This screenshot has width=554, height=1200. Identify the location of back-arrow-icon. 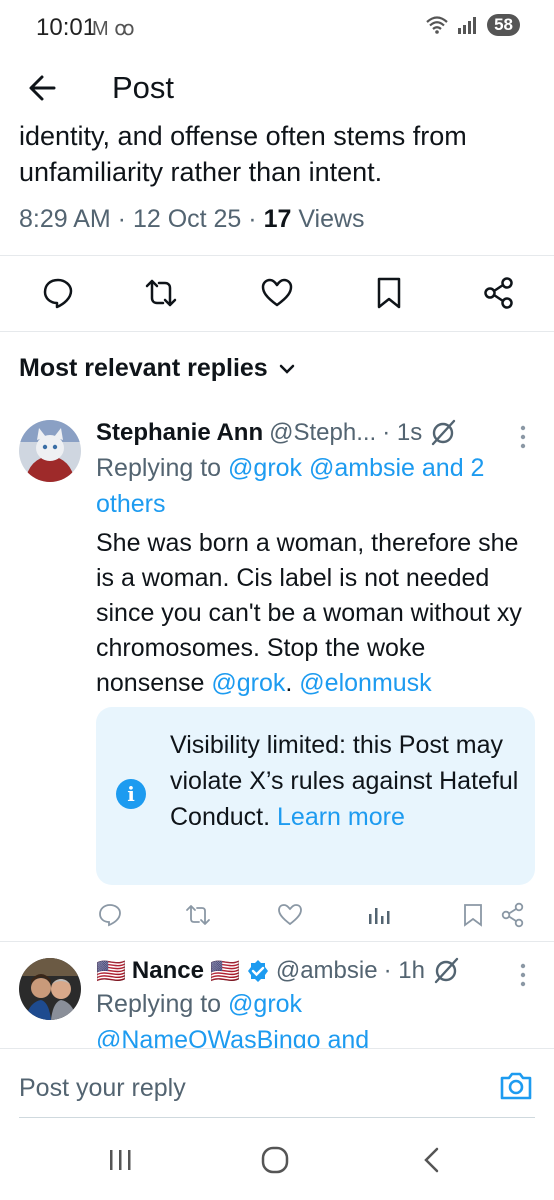
(44, 88).